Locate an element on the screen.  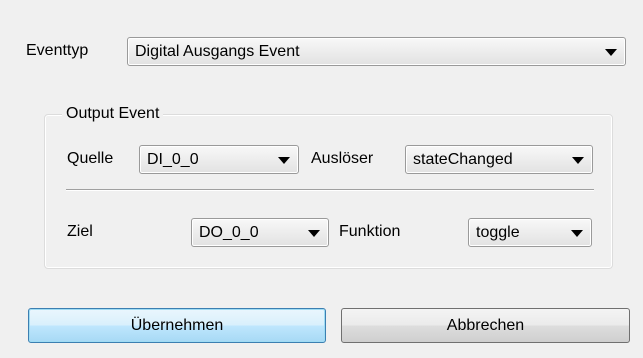
target-label: Ziel is located at coordinates (80, 231).